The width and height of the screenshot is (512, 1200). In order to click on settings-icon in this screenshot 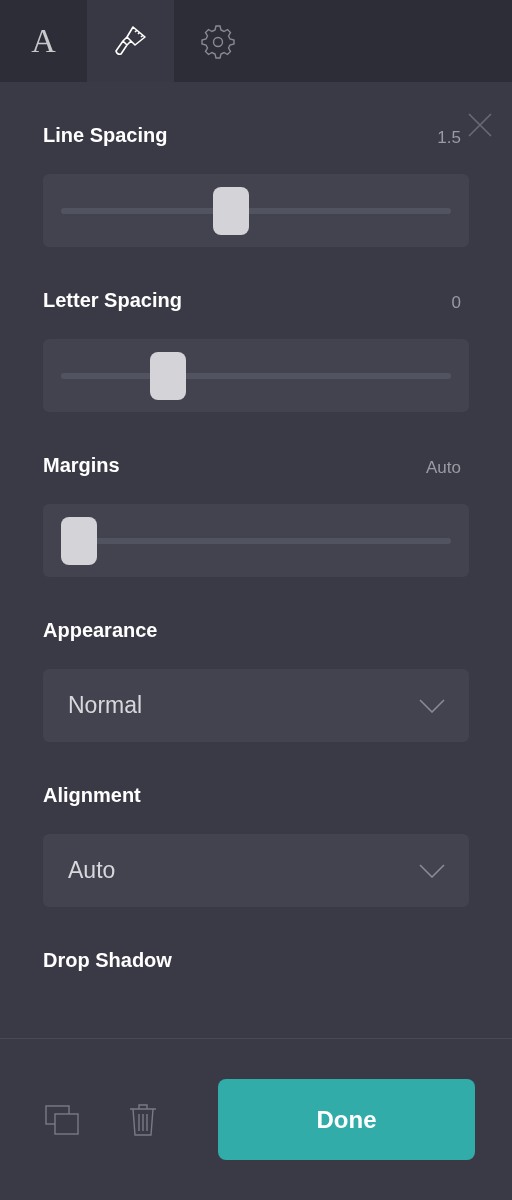, I will do `click(217, 41)`.